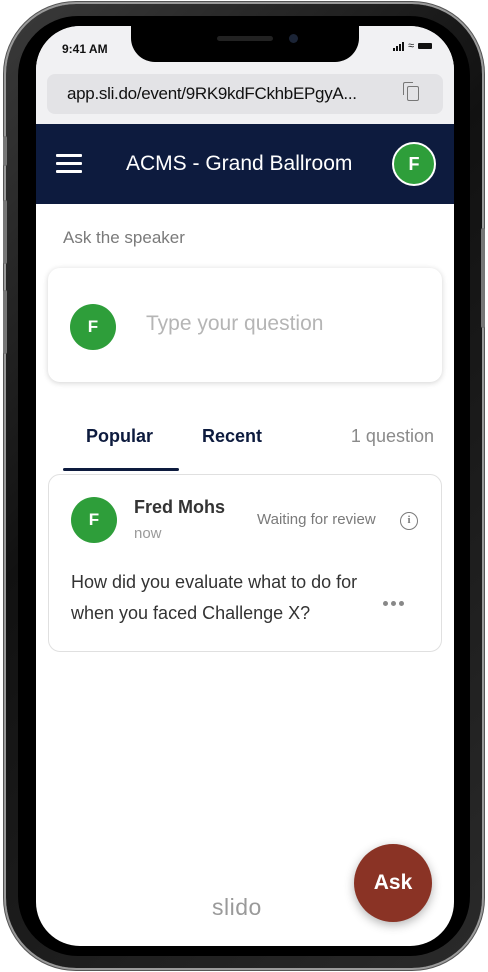 This screenshot has height=972, width=488. I want to click on tab-popular: Popular, so click(119, 436).